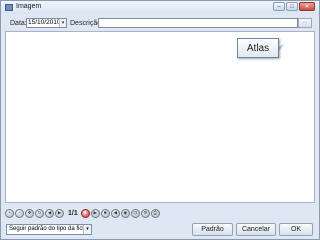 The height and width of the screenshot is (240, 320). Describe the element at coordinates (160, 7) in the screenshot. I see `title-bar: Imagem – □ ✕` at that location.